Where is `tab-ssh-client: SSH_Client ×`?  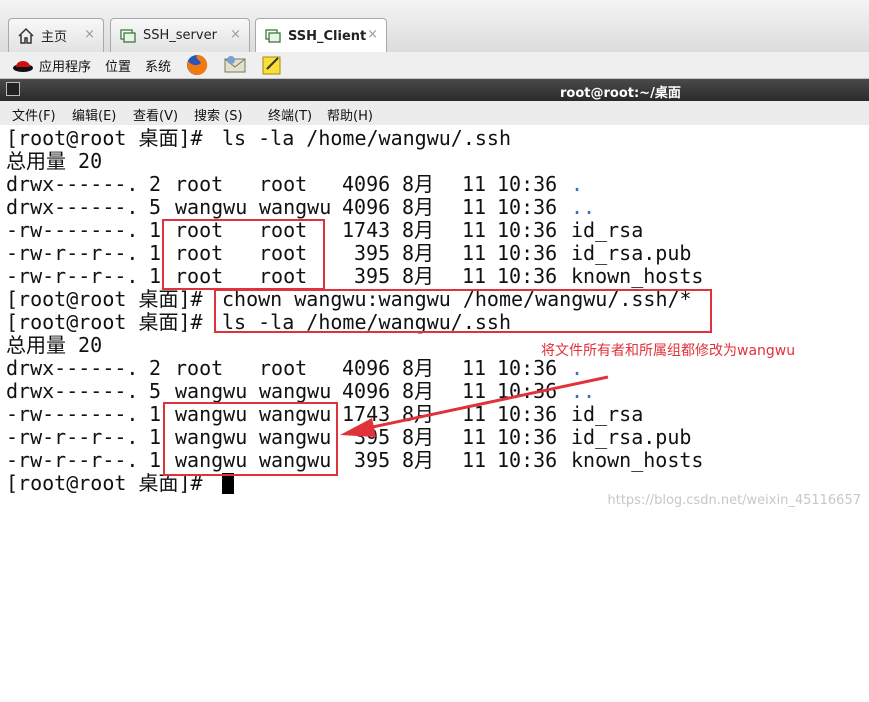 tab-ssh-client: SSH_Client × is located at coordinates (321, 35).